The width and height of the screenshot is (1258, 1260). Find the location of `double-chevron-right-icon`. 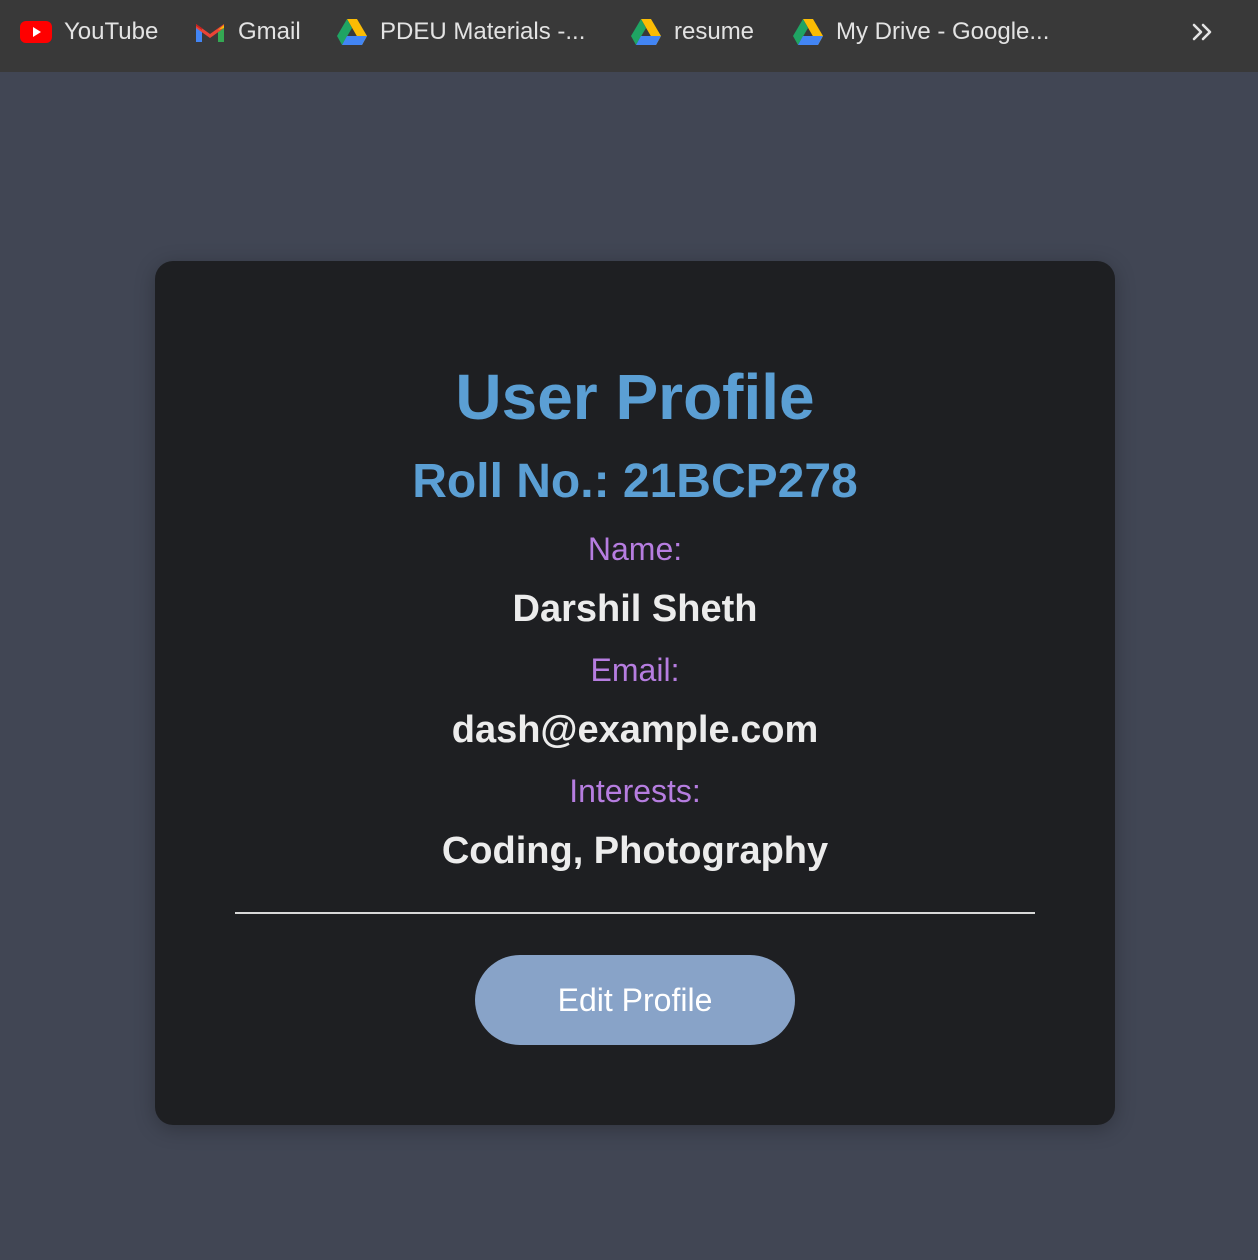

double-chevron-right-icon is located at coordinates (1202, 32).